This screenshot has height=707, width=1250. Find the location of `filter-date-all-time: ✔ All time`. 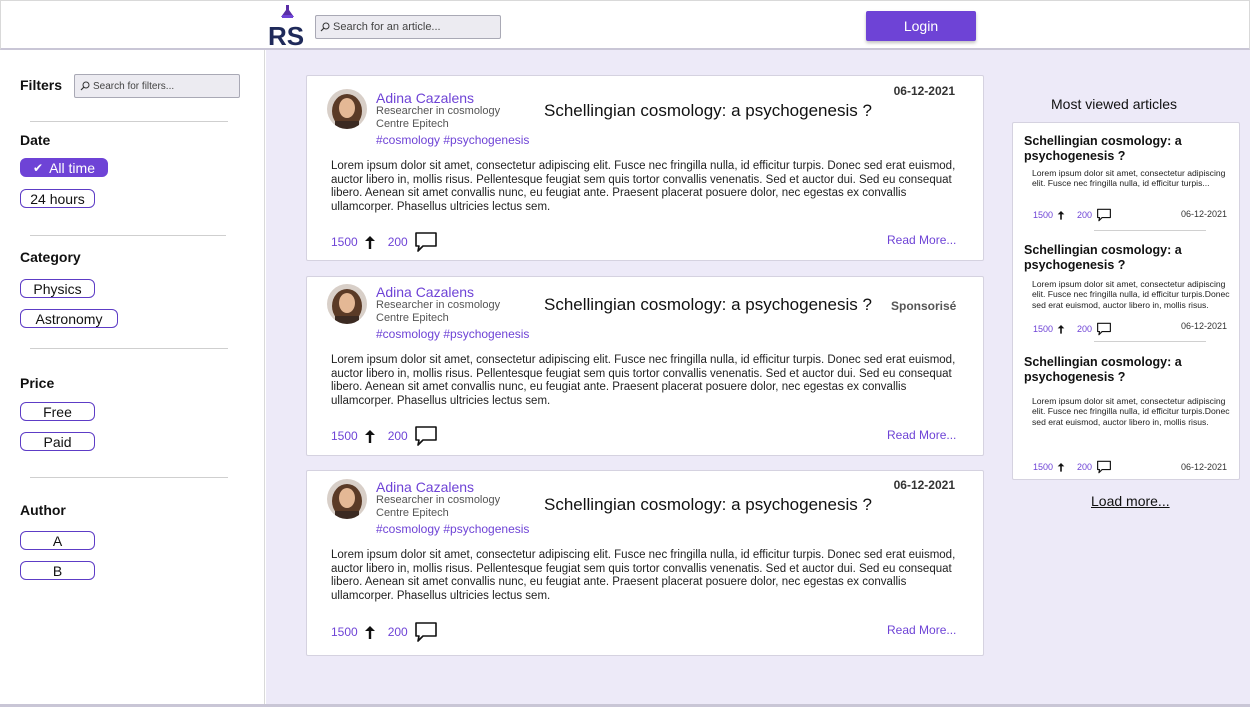

filter-date-all-time: ✔ All time is located at coordinates (64, 167).